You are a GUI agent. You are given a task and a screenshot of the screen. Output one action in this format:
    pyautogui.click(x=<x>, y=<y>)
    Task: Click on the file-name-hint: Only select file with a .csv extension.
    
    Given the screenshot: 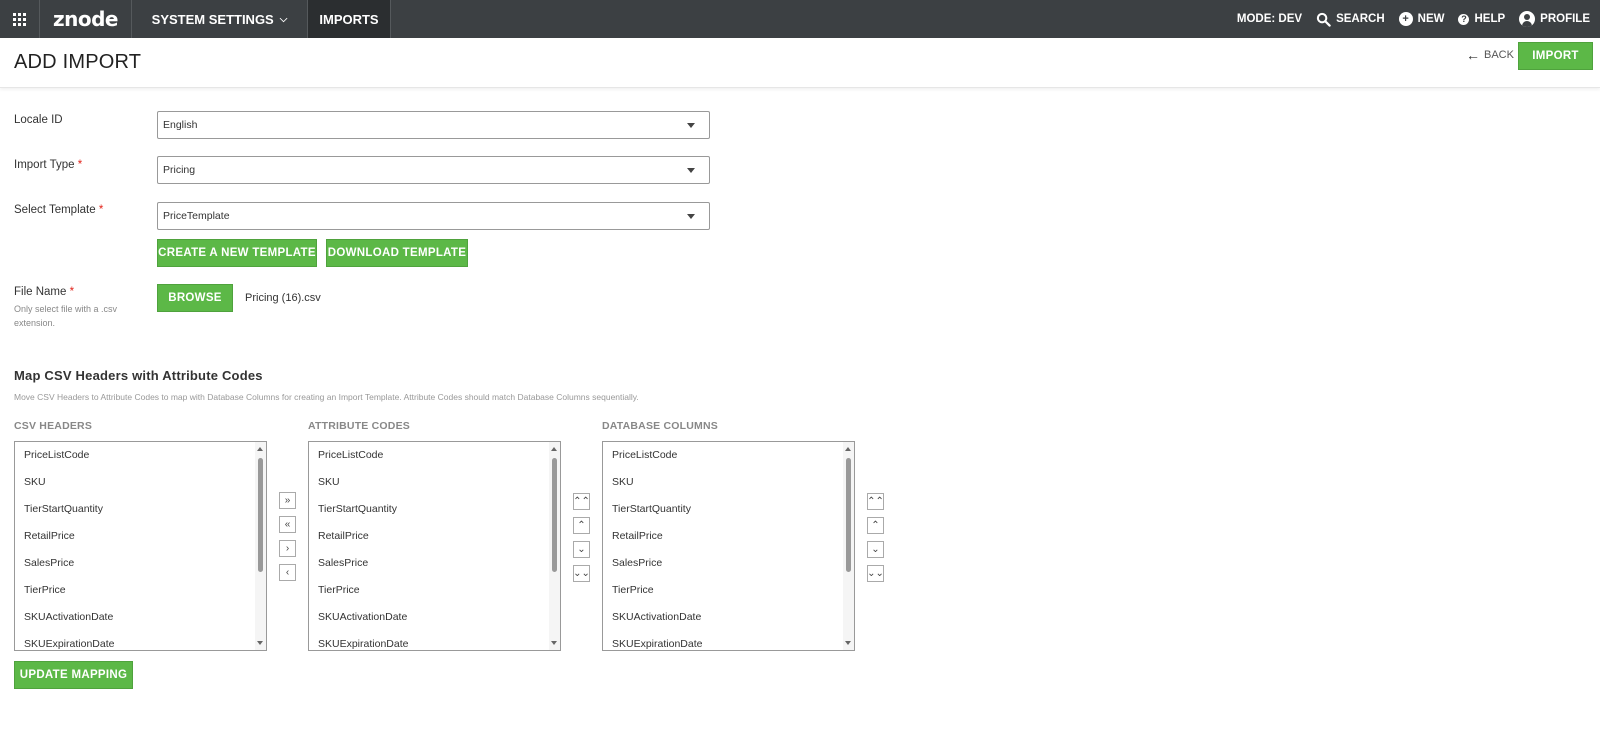 What is the action you would take?
    pyautogui.click(x=66, y=316)
    